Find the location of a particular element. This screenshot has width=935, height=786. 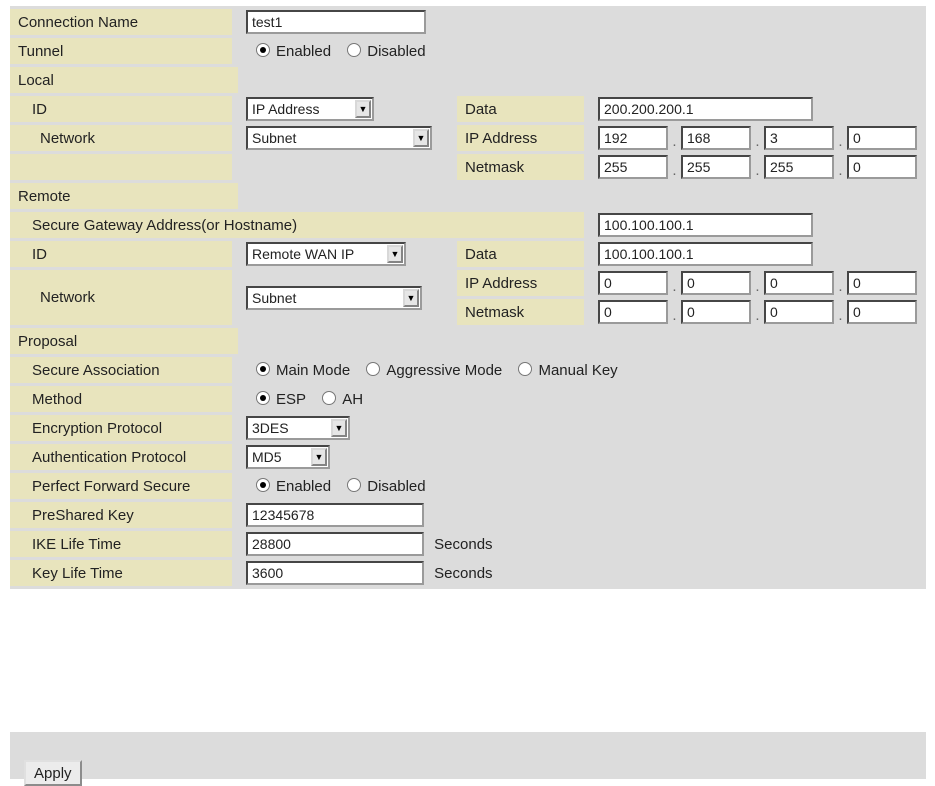

tunnel-disabled-radio is located at coordinates (354, 49).